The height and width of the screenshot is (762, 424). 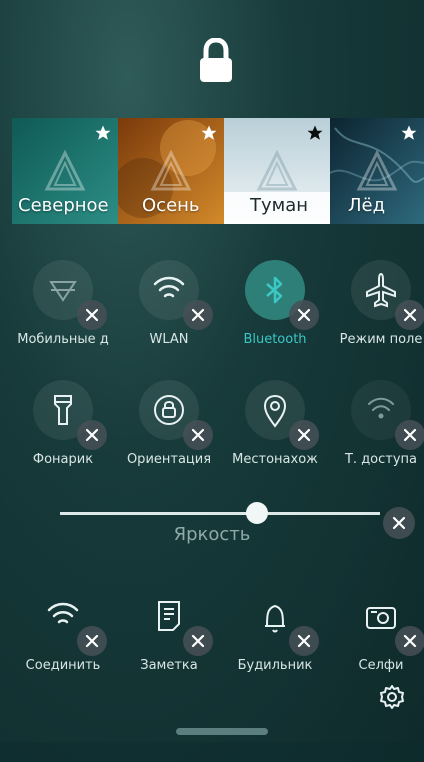 I want to click on brightness-track, so click(x=220, y=513).